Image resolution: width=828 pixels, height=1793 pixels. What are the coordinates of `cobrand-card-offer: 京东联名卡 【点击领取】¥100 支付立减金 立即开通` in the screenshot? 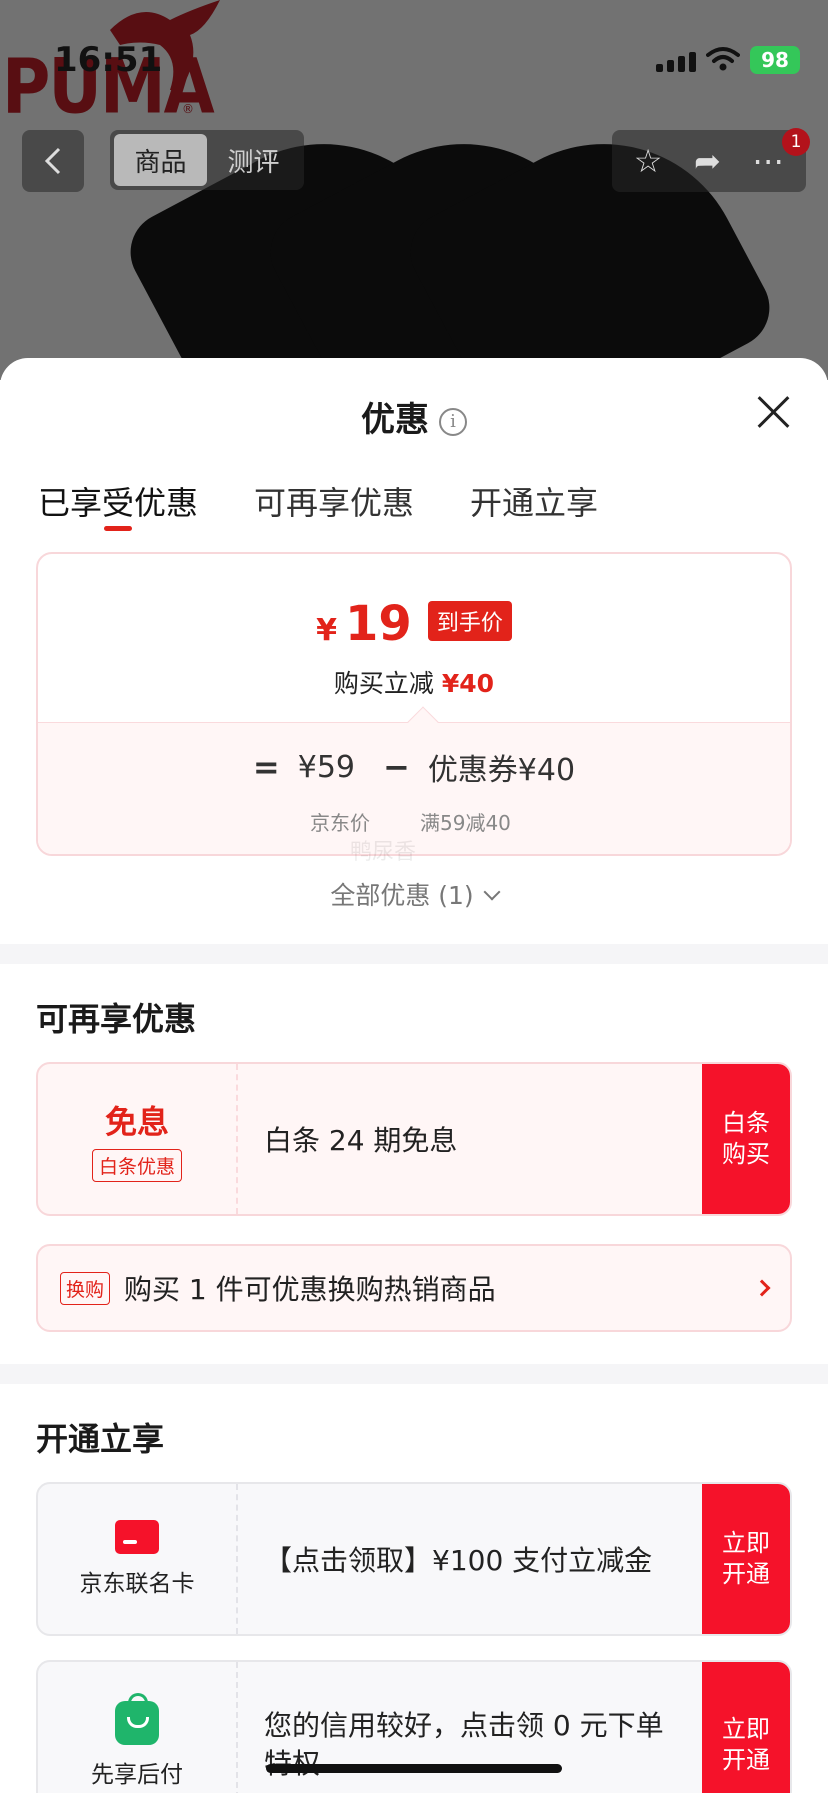 It's located at (414, 1559).